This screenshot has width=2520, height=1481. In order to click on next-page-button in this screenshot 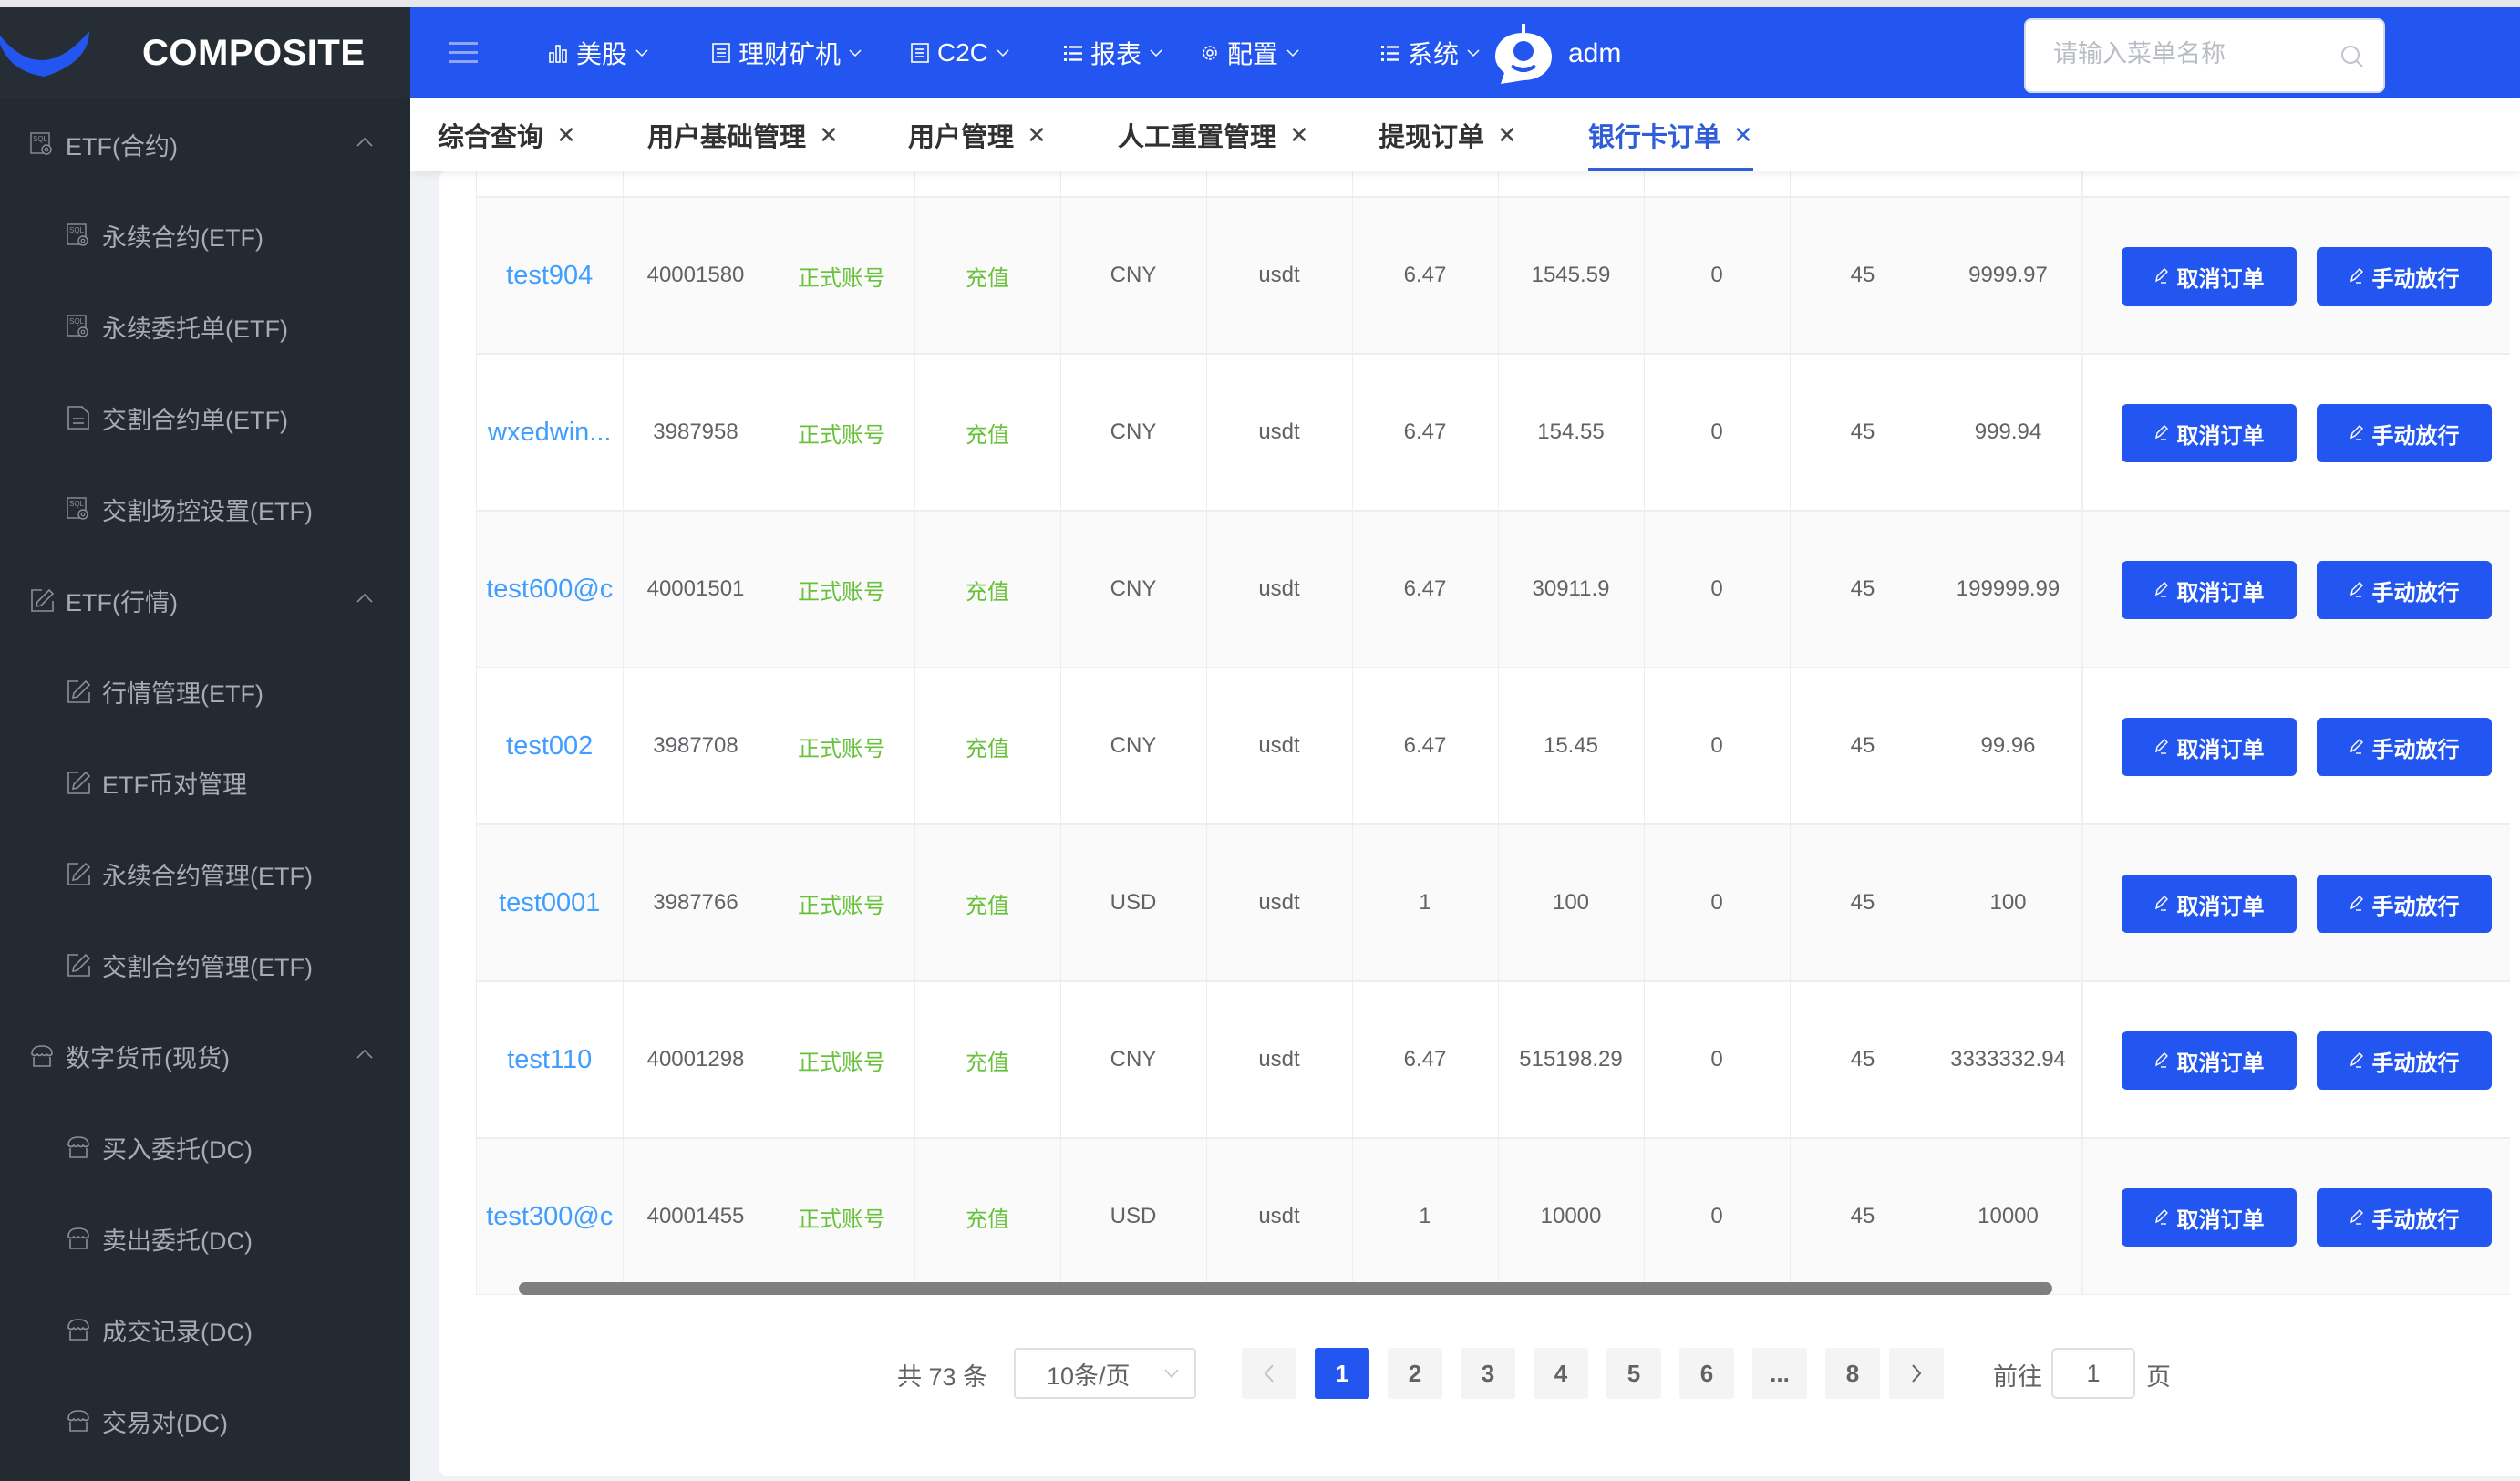, I will do `click(1917, 1373)`.